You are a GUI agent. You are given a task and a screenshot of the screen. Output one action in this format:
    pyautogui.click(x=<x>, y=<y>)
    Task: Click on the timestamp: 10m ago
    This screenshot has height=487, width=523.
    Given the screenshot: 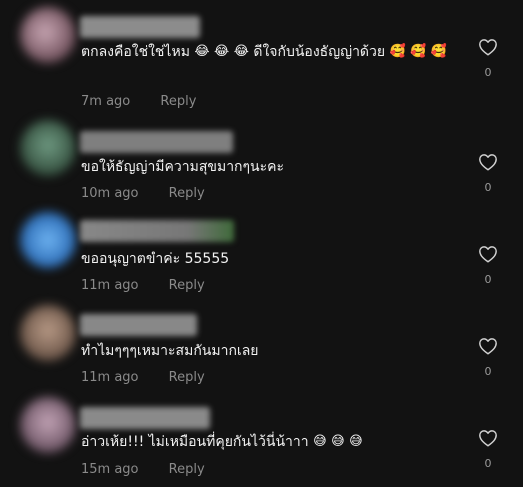 What is the action you would take?
    pyautogui.click(x=110, y=193)
    